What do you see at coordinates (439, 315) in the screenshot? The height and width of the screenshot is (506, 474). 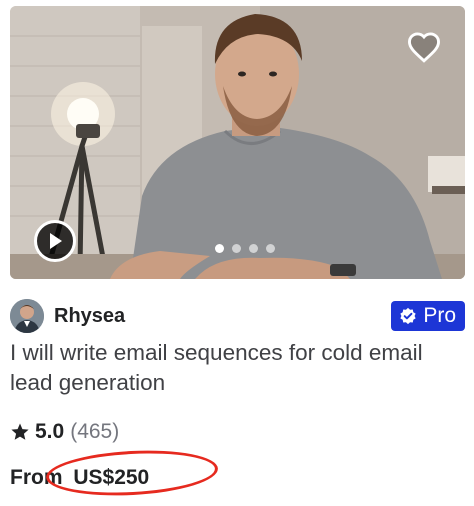 I see `pro-badge-label: Pro` at bounding box center [439, 315].